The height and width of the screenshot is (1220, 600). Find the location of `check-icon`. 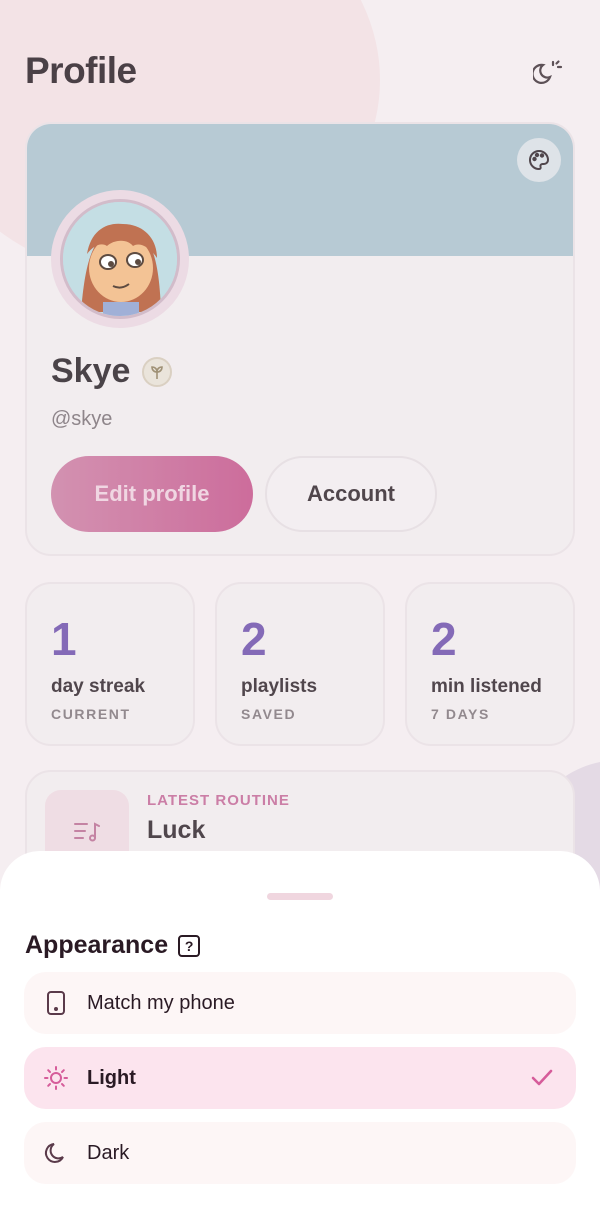

check-icon is located at coordinates (542, 1077).